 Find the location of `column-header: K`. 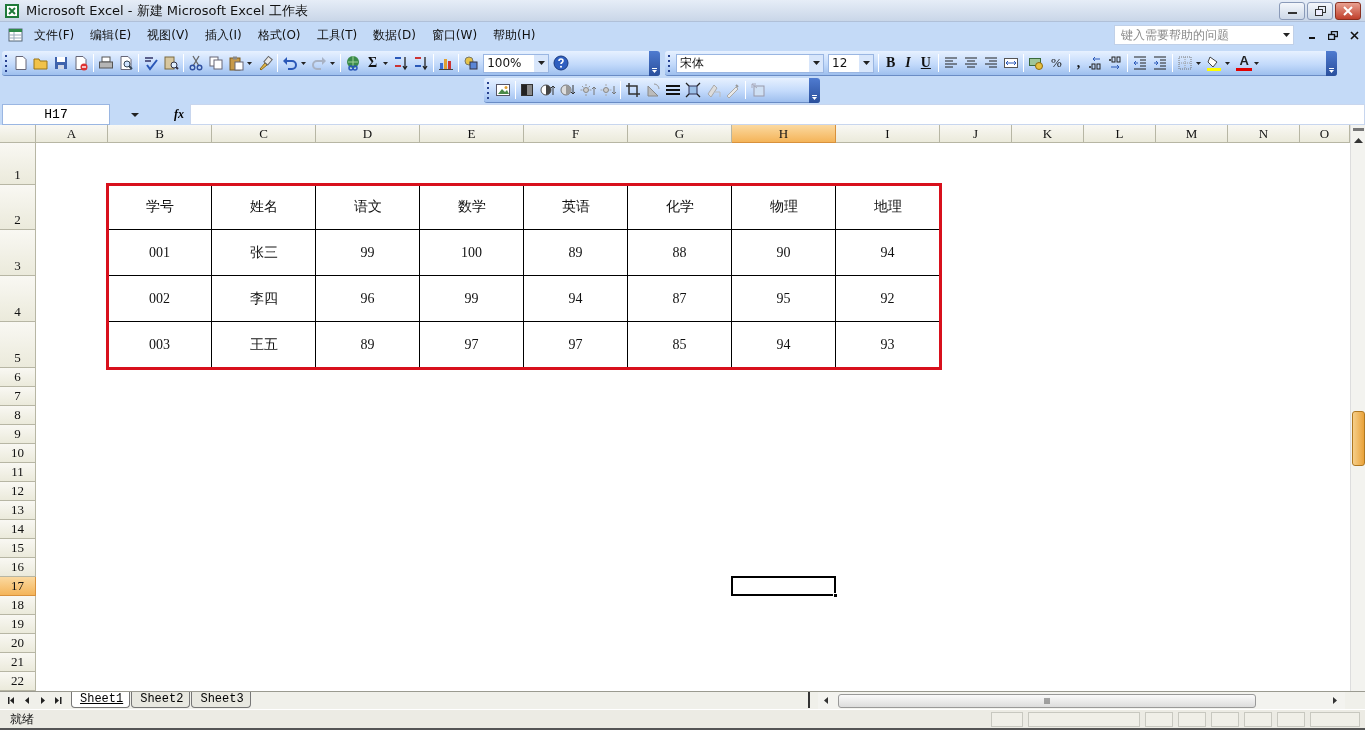

column-header: K is located at coordinates (1048, 134).